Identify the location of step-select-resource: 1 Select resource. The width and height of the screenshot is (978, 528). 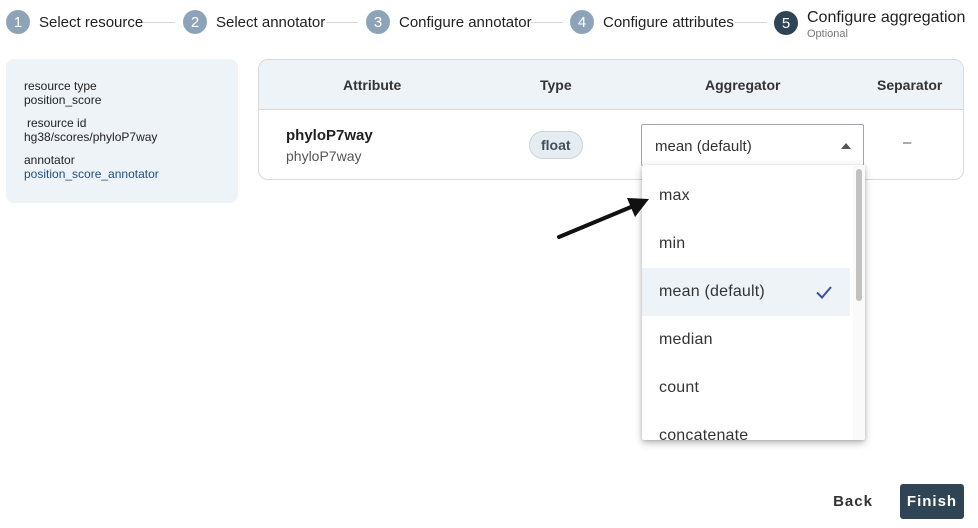
(74, 22).